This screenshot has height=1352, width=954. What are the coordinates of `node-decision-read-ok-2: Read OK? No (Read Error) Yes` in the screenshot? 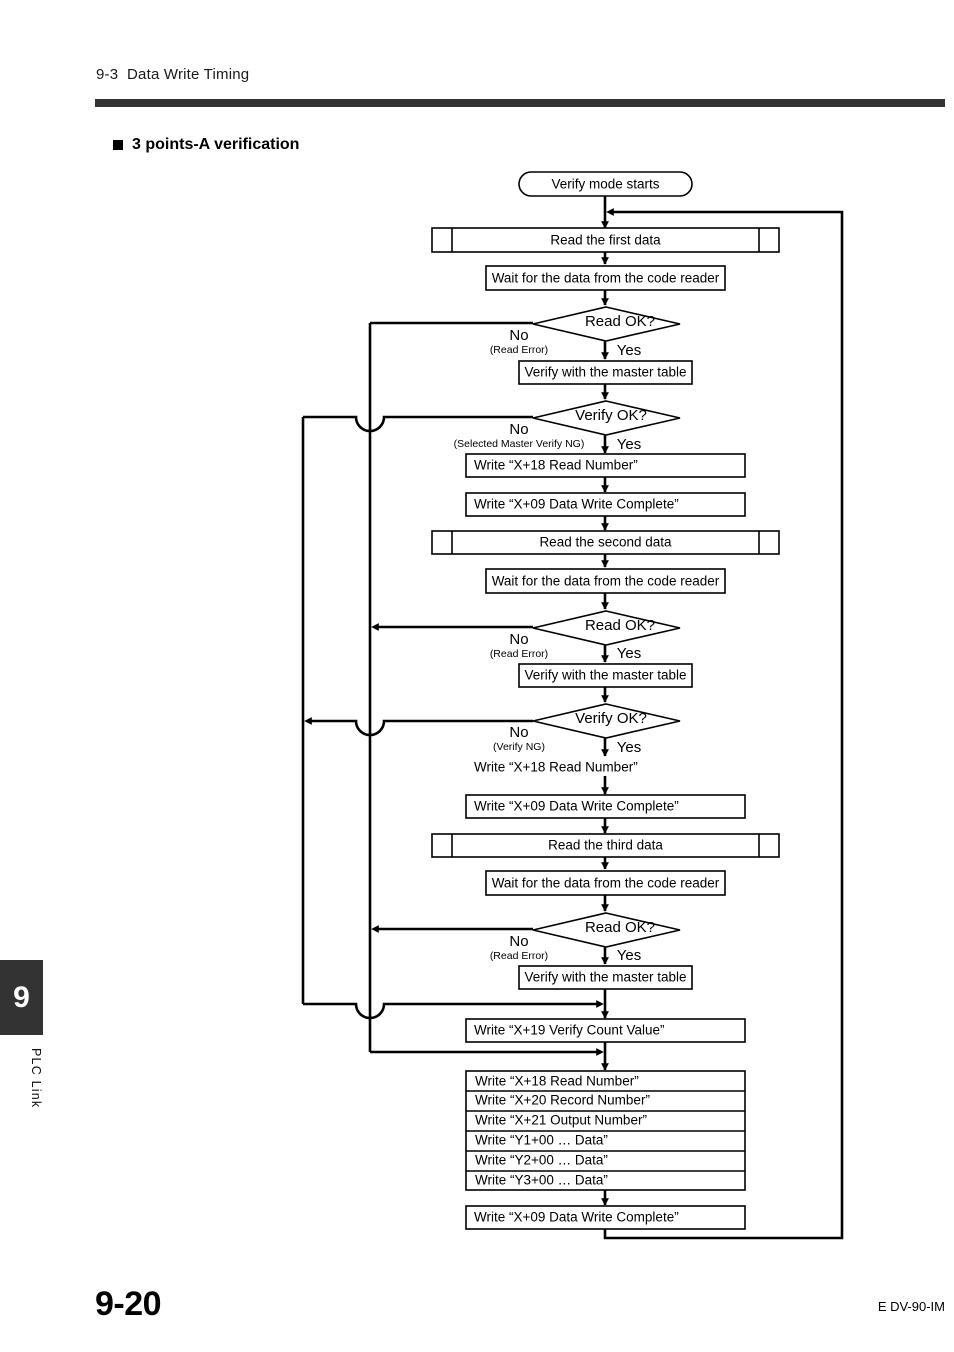 It's located at (585, 636).